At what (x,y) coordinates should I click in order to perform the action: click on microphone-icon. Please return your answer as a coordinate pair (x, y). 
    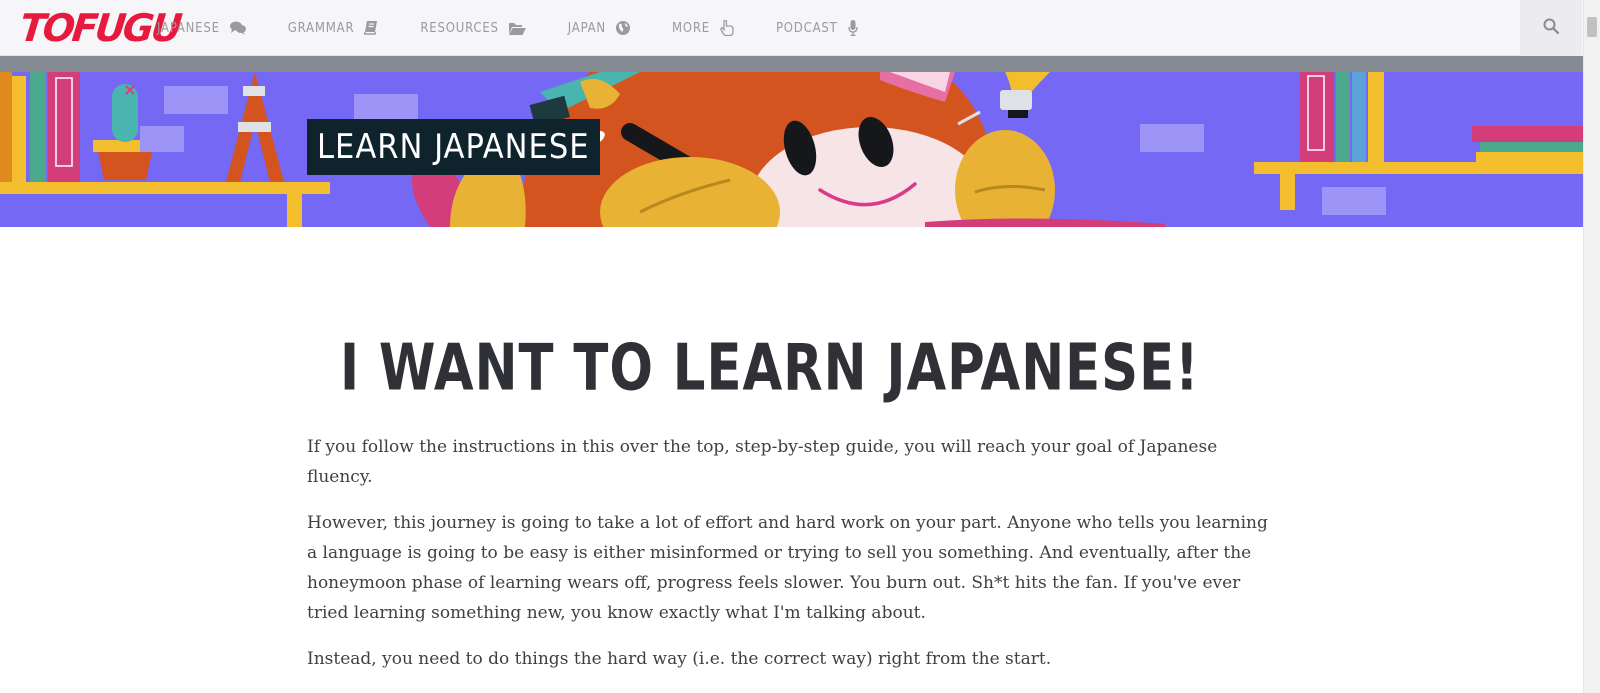
    Looking at the image, I should click on (852, 28).